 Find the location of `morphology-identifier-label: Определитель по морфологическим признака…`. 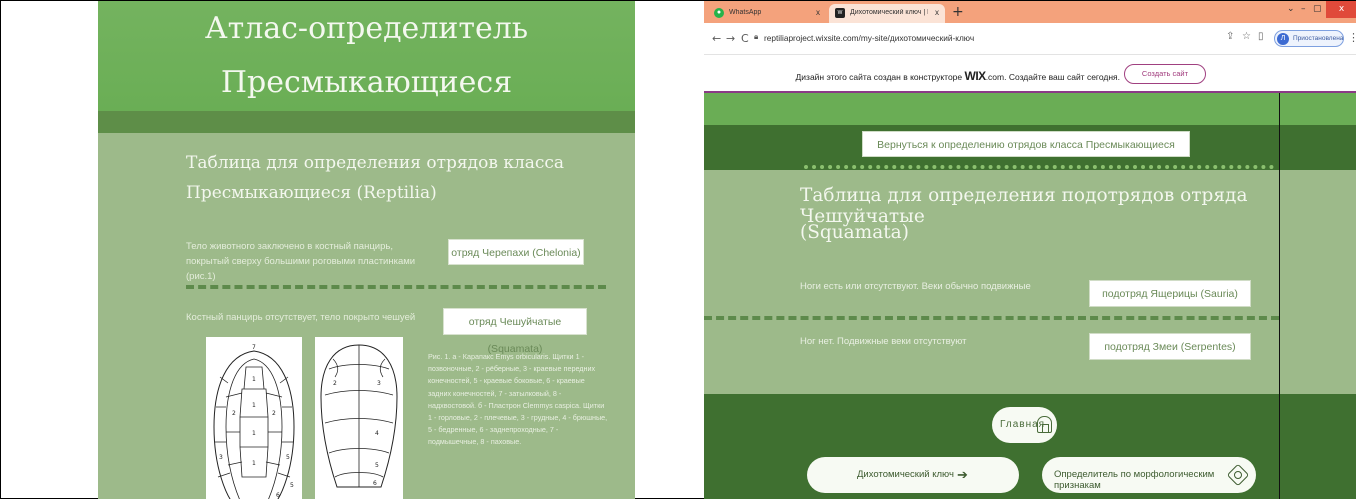

morphology-identifier-label: Определитель по морфологическим признака… is located at coordinates (1134, 480).